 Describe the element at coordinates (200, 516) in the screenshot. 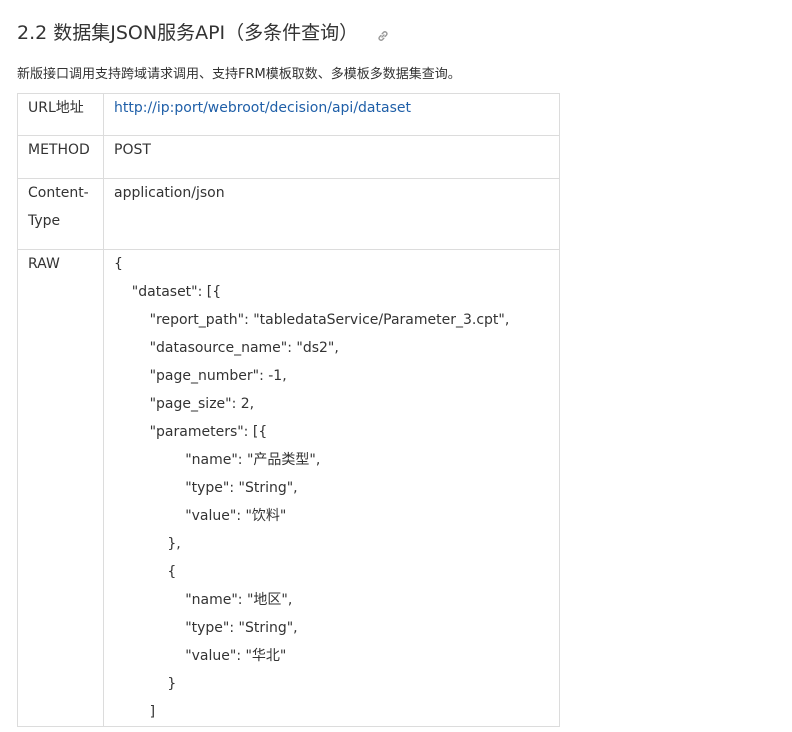

I see `code-line: "value": "饮料"` at that location.